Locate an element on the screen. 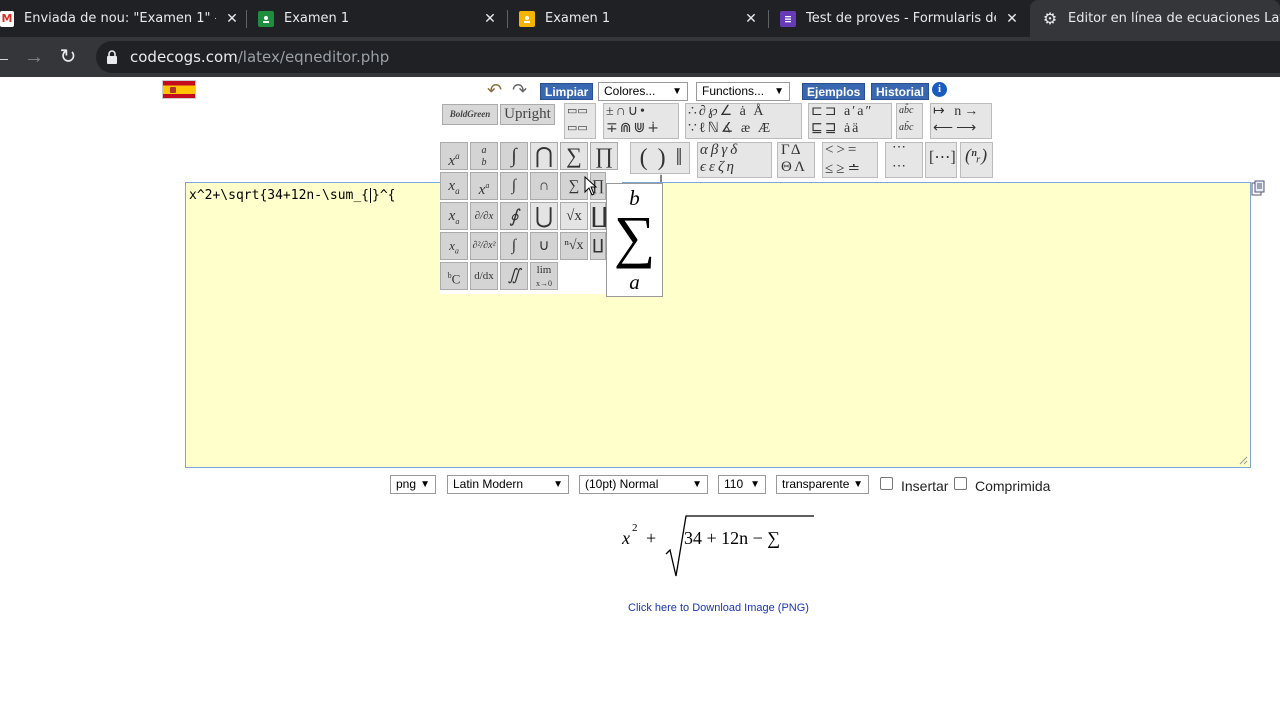 The height and width of the screenshot is (720, 1280). back-arrow-icon: ← is located at coordinates (7, 57).